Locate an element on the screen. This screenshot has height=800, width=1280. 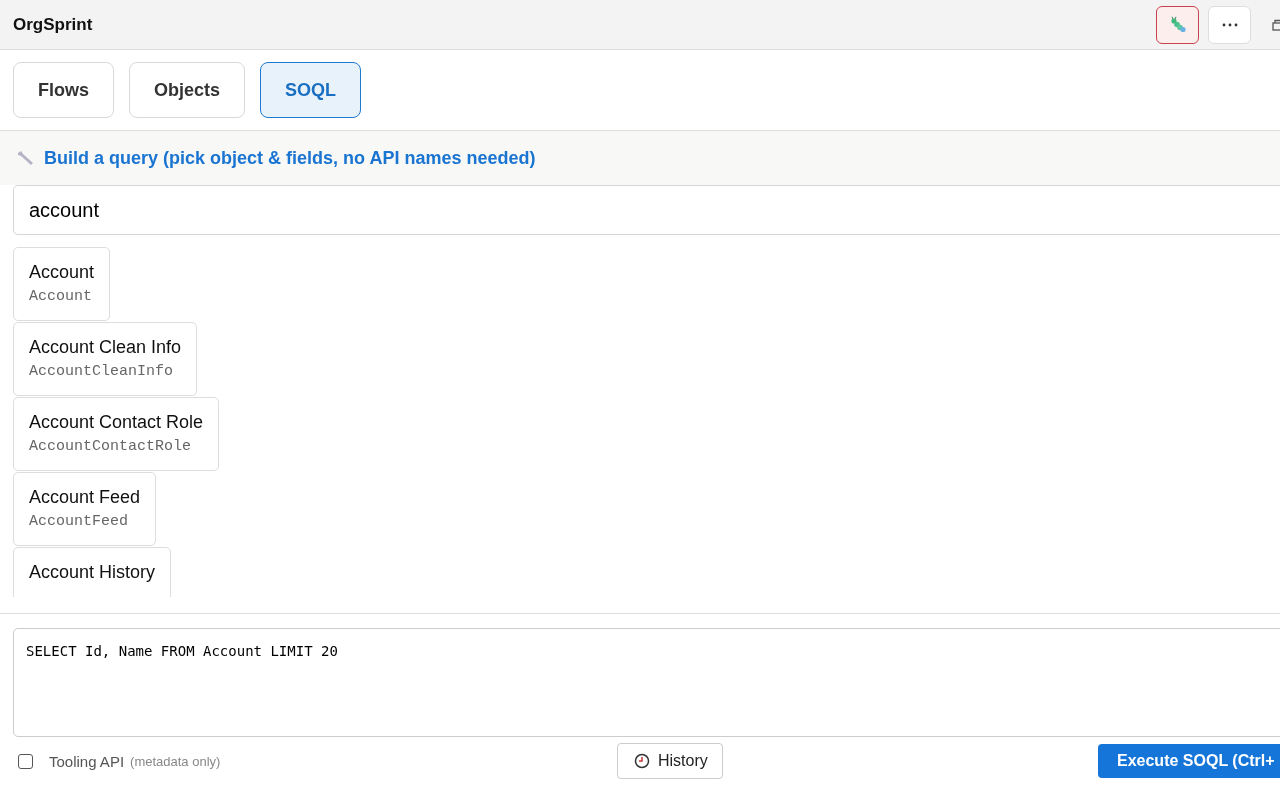
object-item: Account Feed AccountFeed is located at coordinates (85, 509).